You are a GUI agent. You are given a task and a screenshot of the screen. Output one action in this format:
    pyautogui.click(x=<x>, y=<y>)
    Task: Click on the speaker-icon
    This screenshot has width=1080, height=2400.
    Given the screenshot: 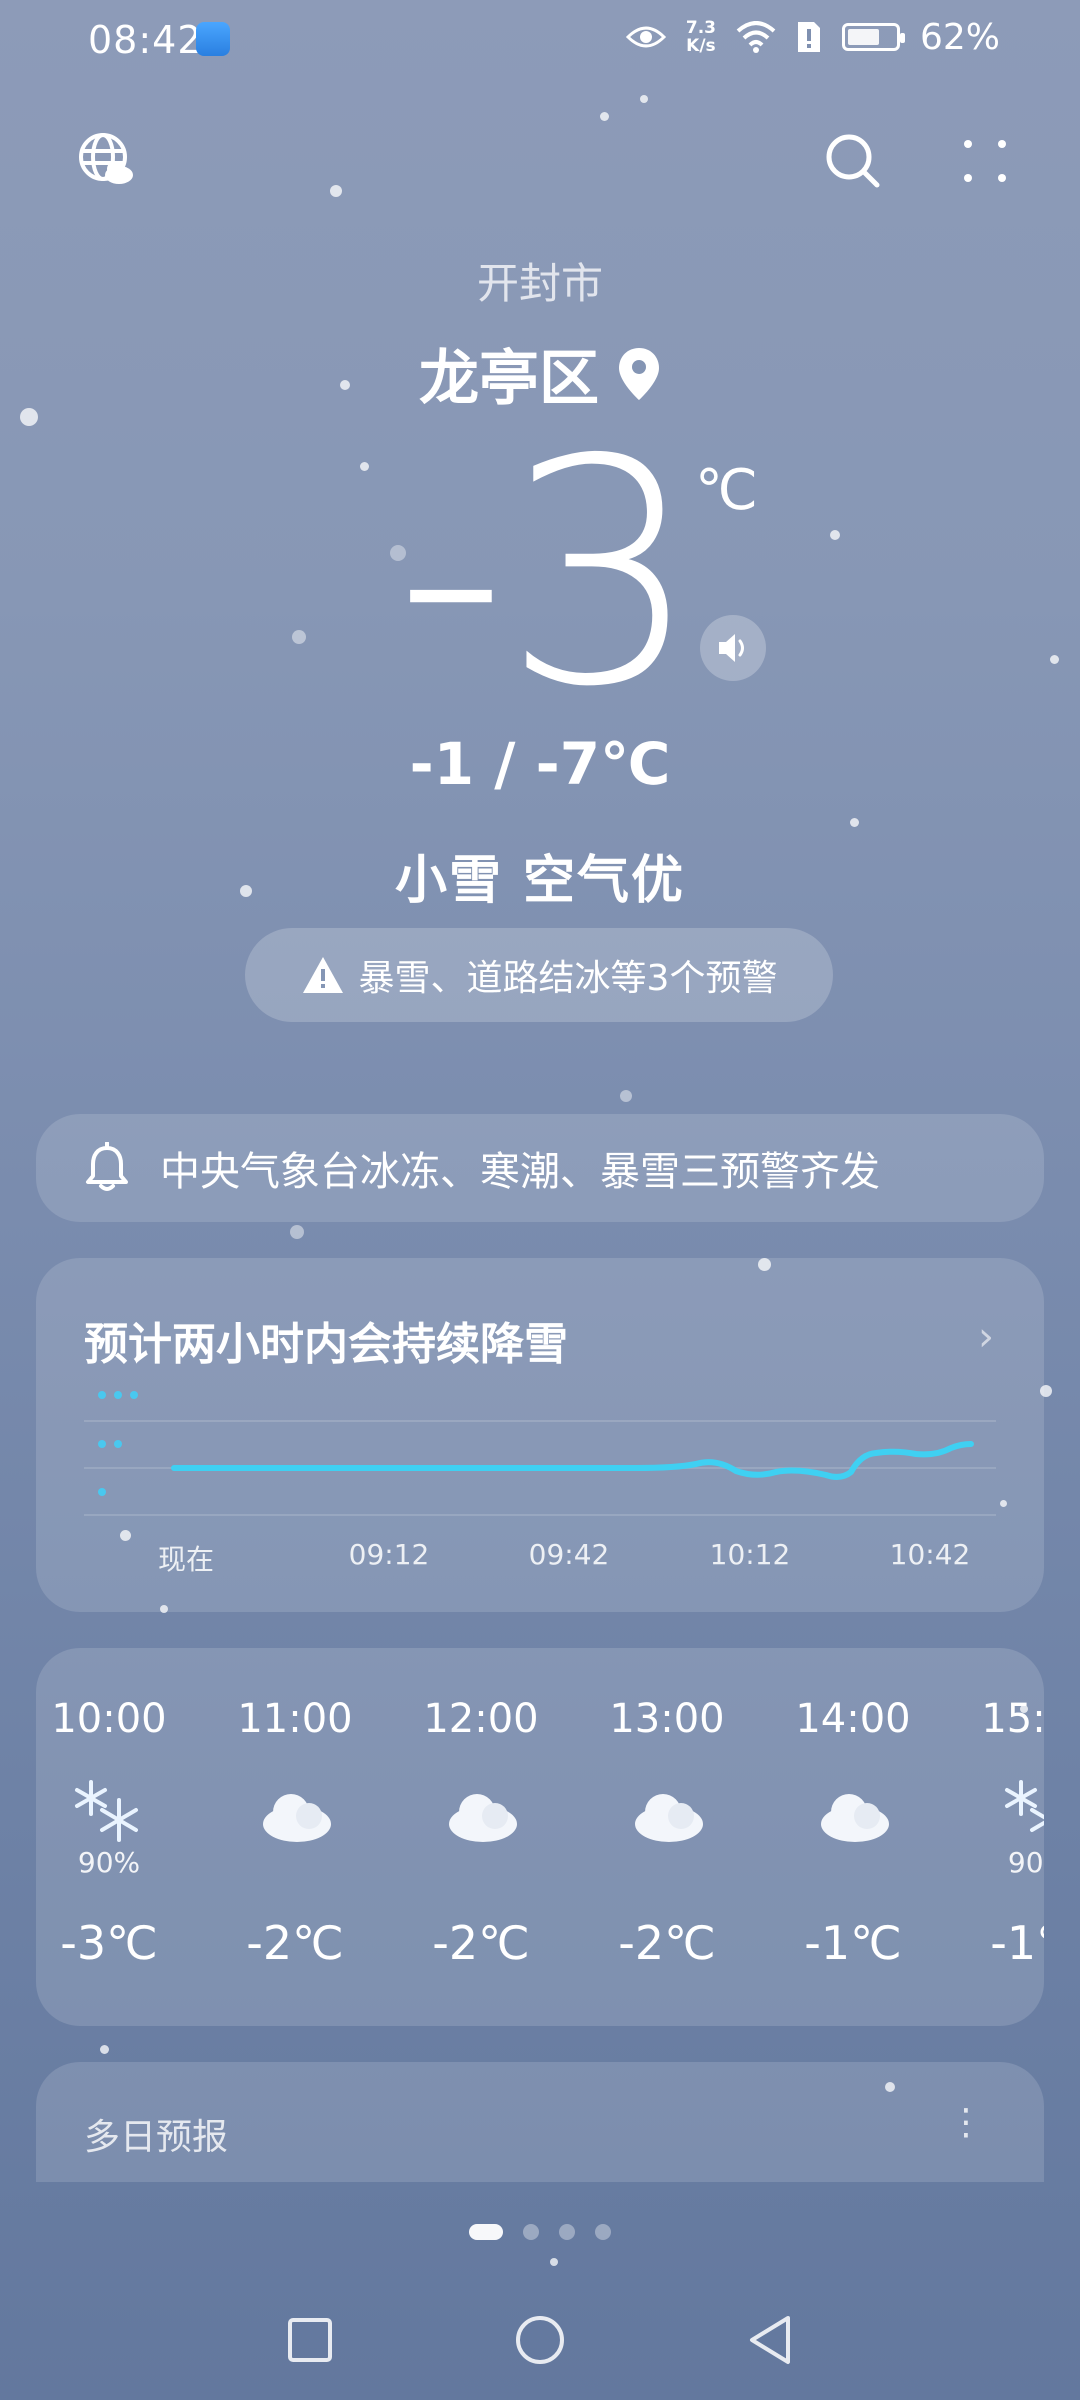 What is the action you would take?
    pyautogui.click(x=731, y=648)
    